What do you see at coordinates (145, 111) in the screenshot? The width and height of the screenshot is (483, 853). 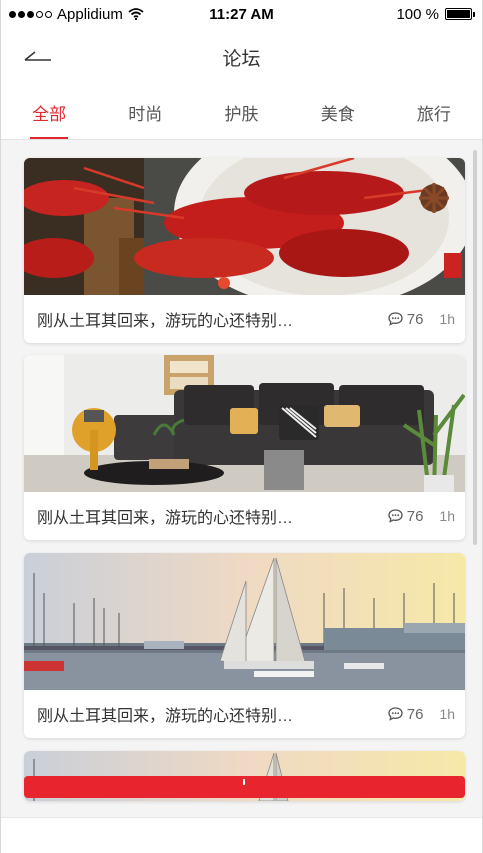 I see `tab-fashion: 时尚` at bounding box center [145, 111].